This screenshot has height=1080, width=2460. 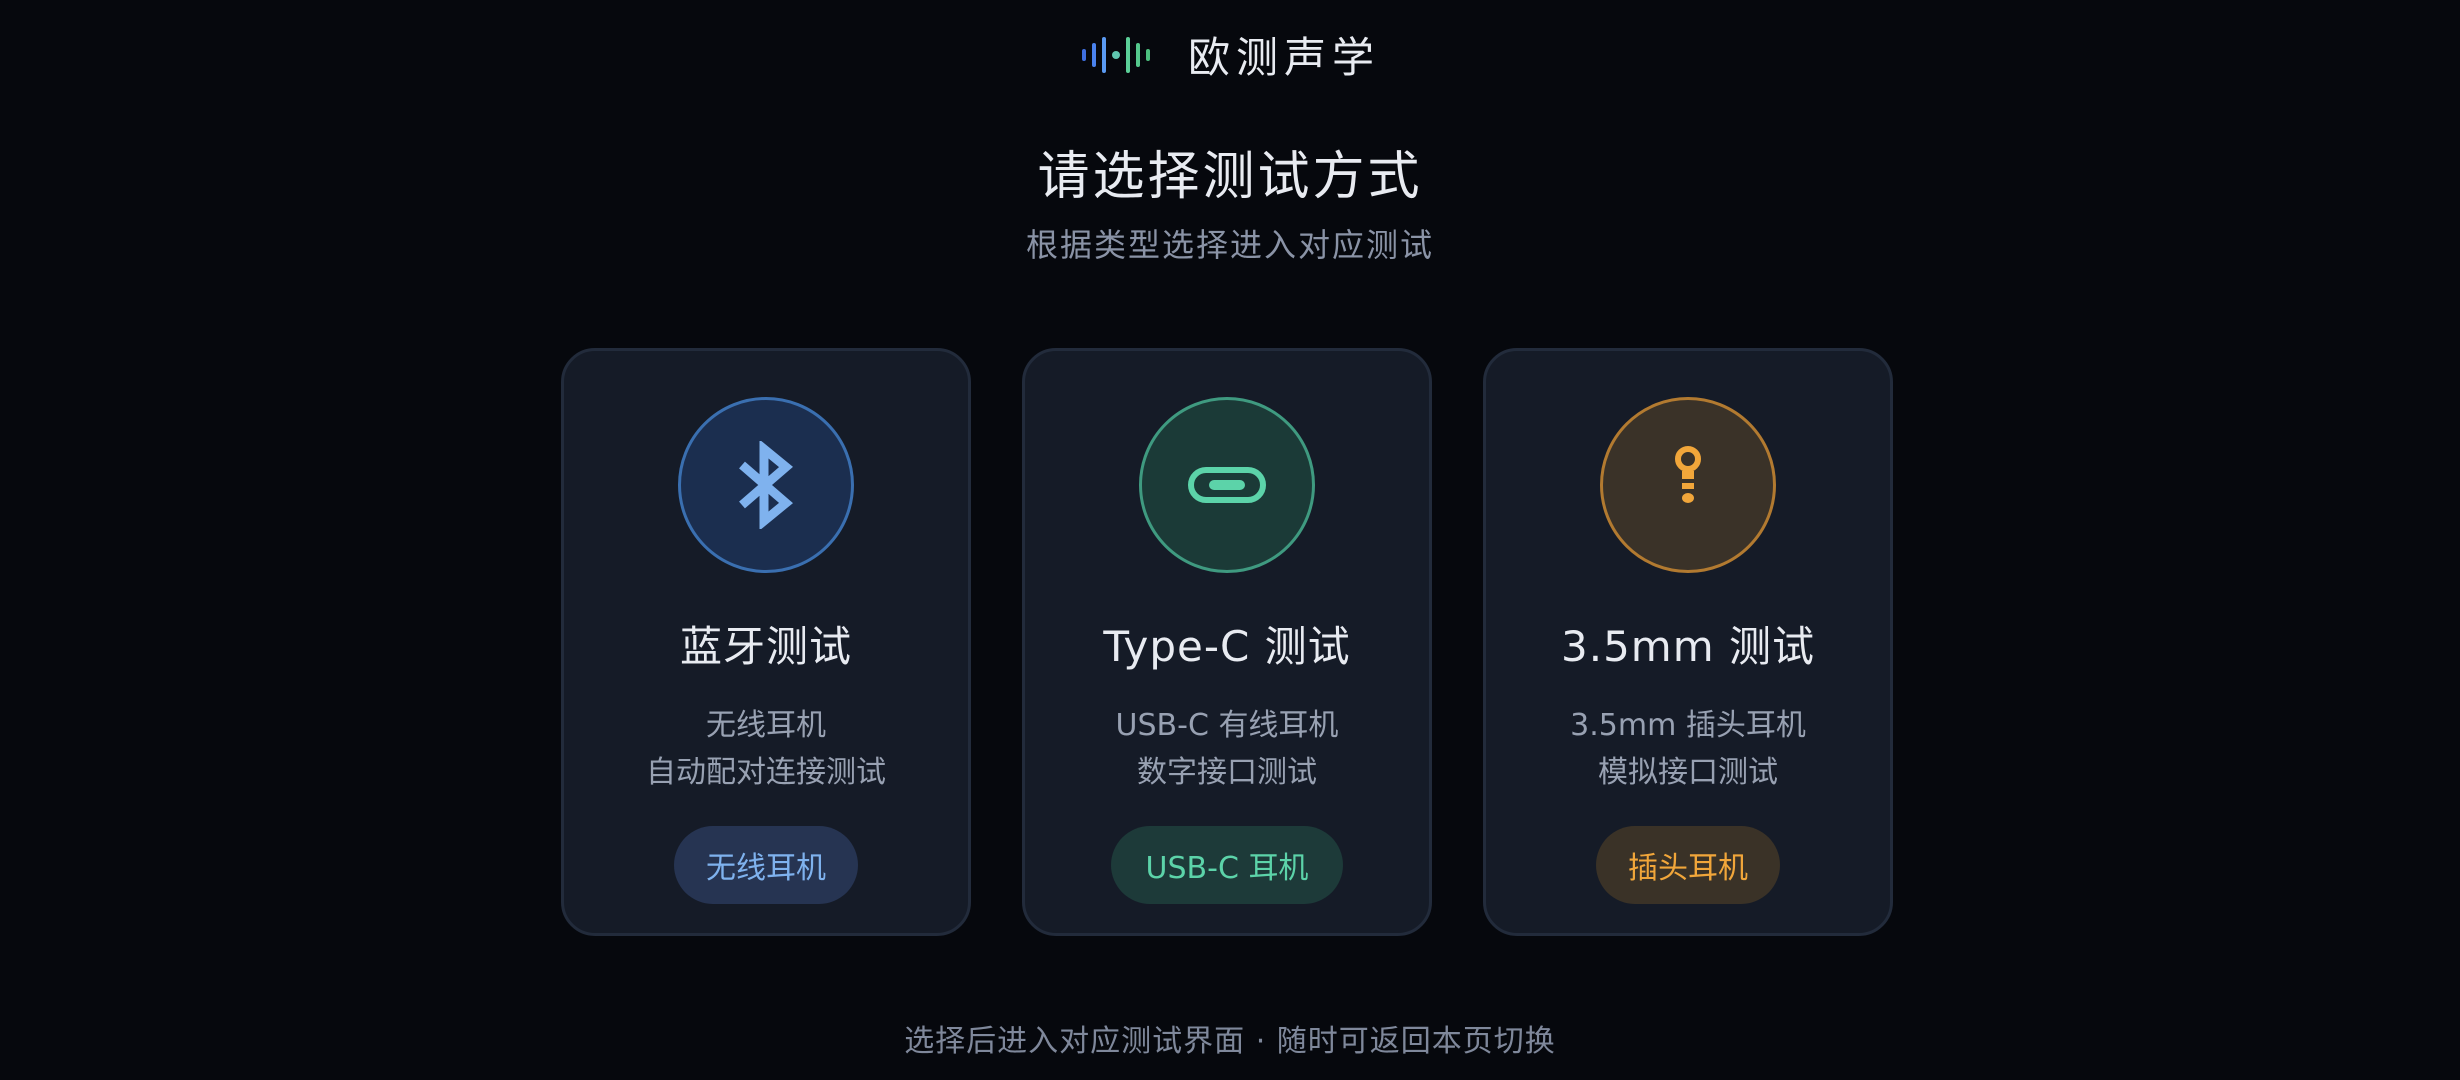 I want to click on card-title: 3.5mm 测试, so click(x=1688, y=646).